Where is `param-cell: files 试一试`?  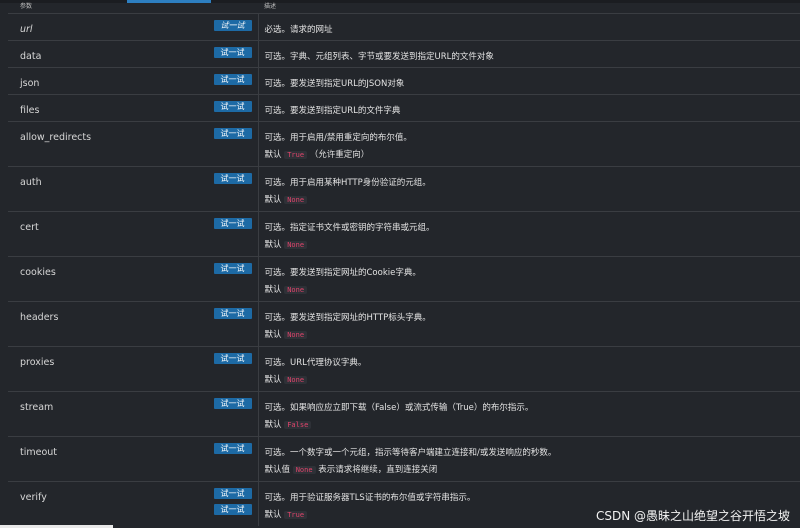 param-cell: files 试一试 is located at coordinates (133, 107).